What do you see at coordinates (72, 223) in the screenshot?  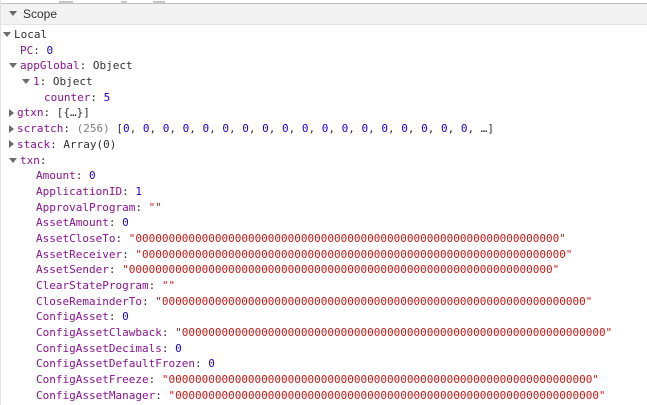 I see `token: AssetAmount` at bounding box center [72, 223].